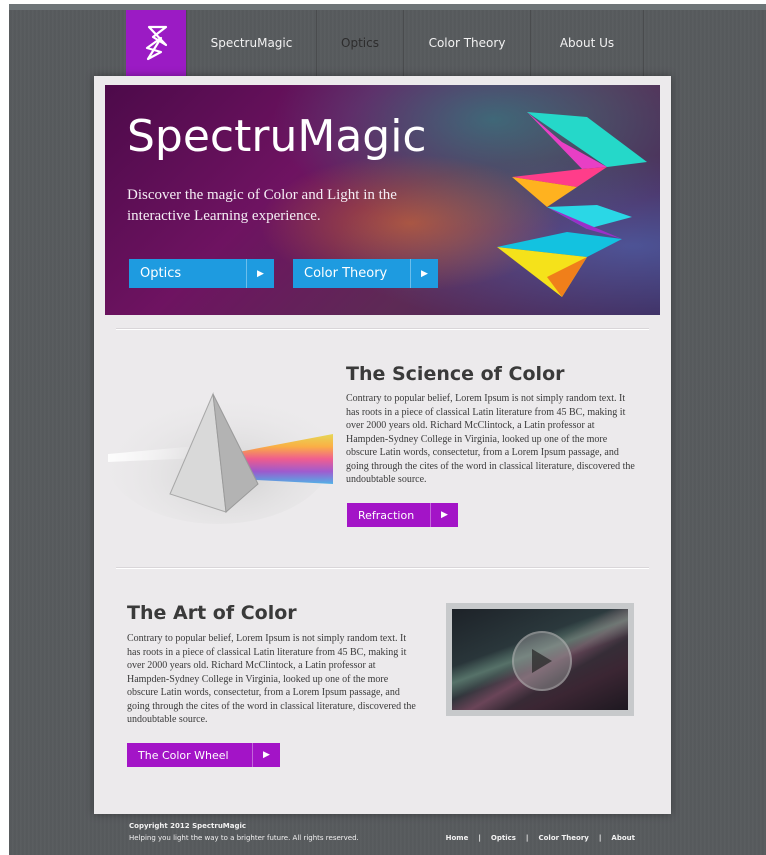 This screenshot has height=855, width=766. What do you see at coordinates (466, 43) in the screenshot?
I see `nav-item-color-theory: Color Theory` at bounding box center [466, 43].